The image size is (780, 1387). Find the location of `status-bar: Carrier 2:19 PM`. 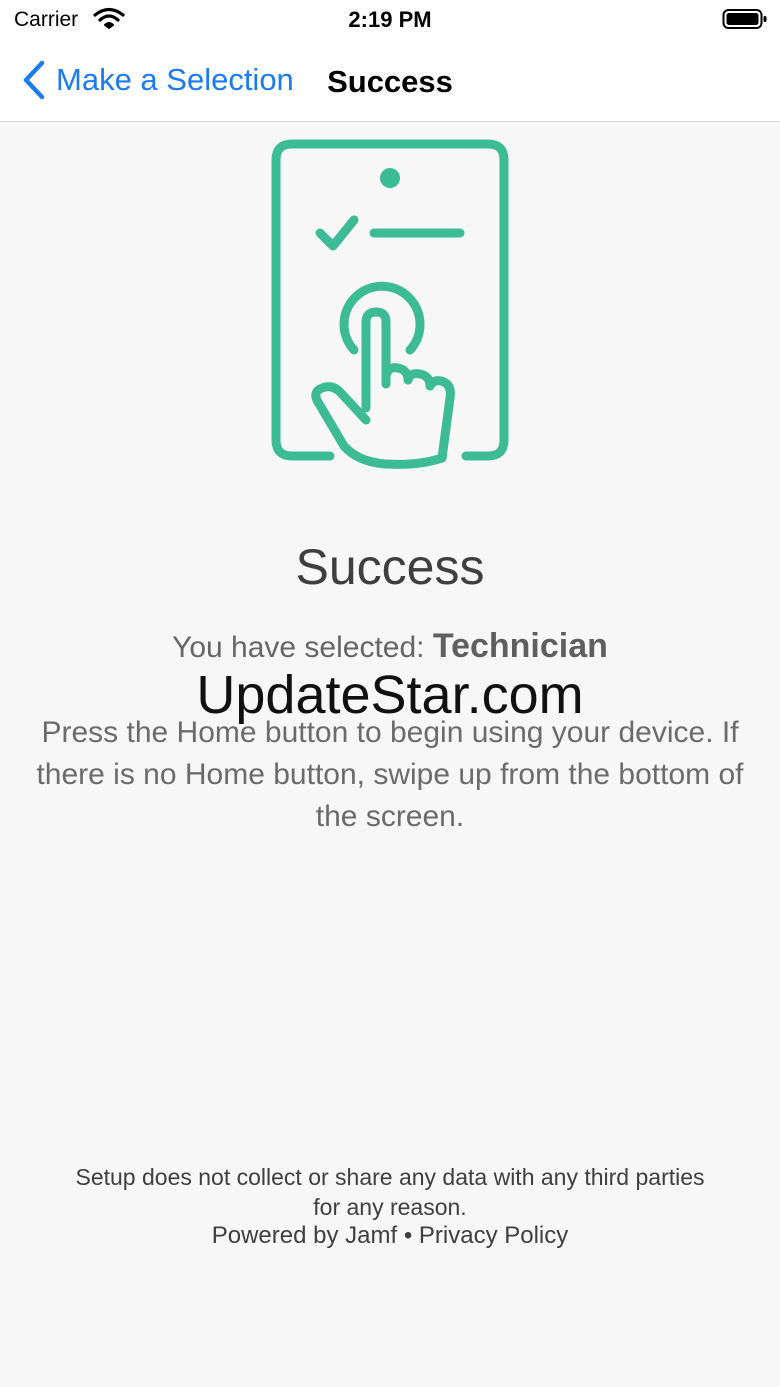

status-bar: Carrier 2:19 PM is located at coordinates (390, 20).